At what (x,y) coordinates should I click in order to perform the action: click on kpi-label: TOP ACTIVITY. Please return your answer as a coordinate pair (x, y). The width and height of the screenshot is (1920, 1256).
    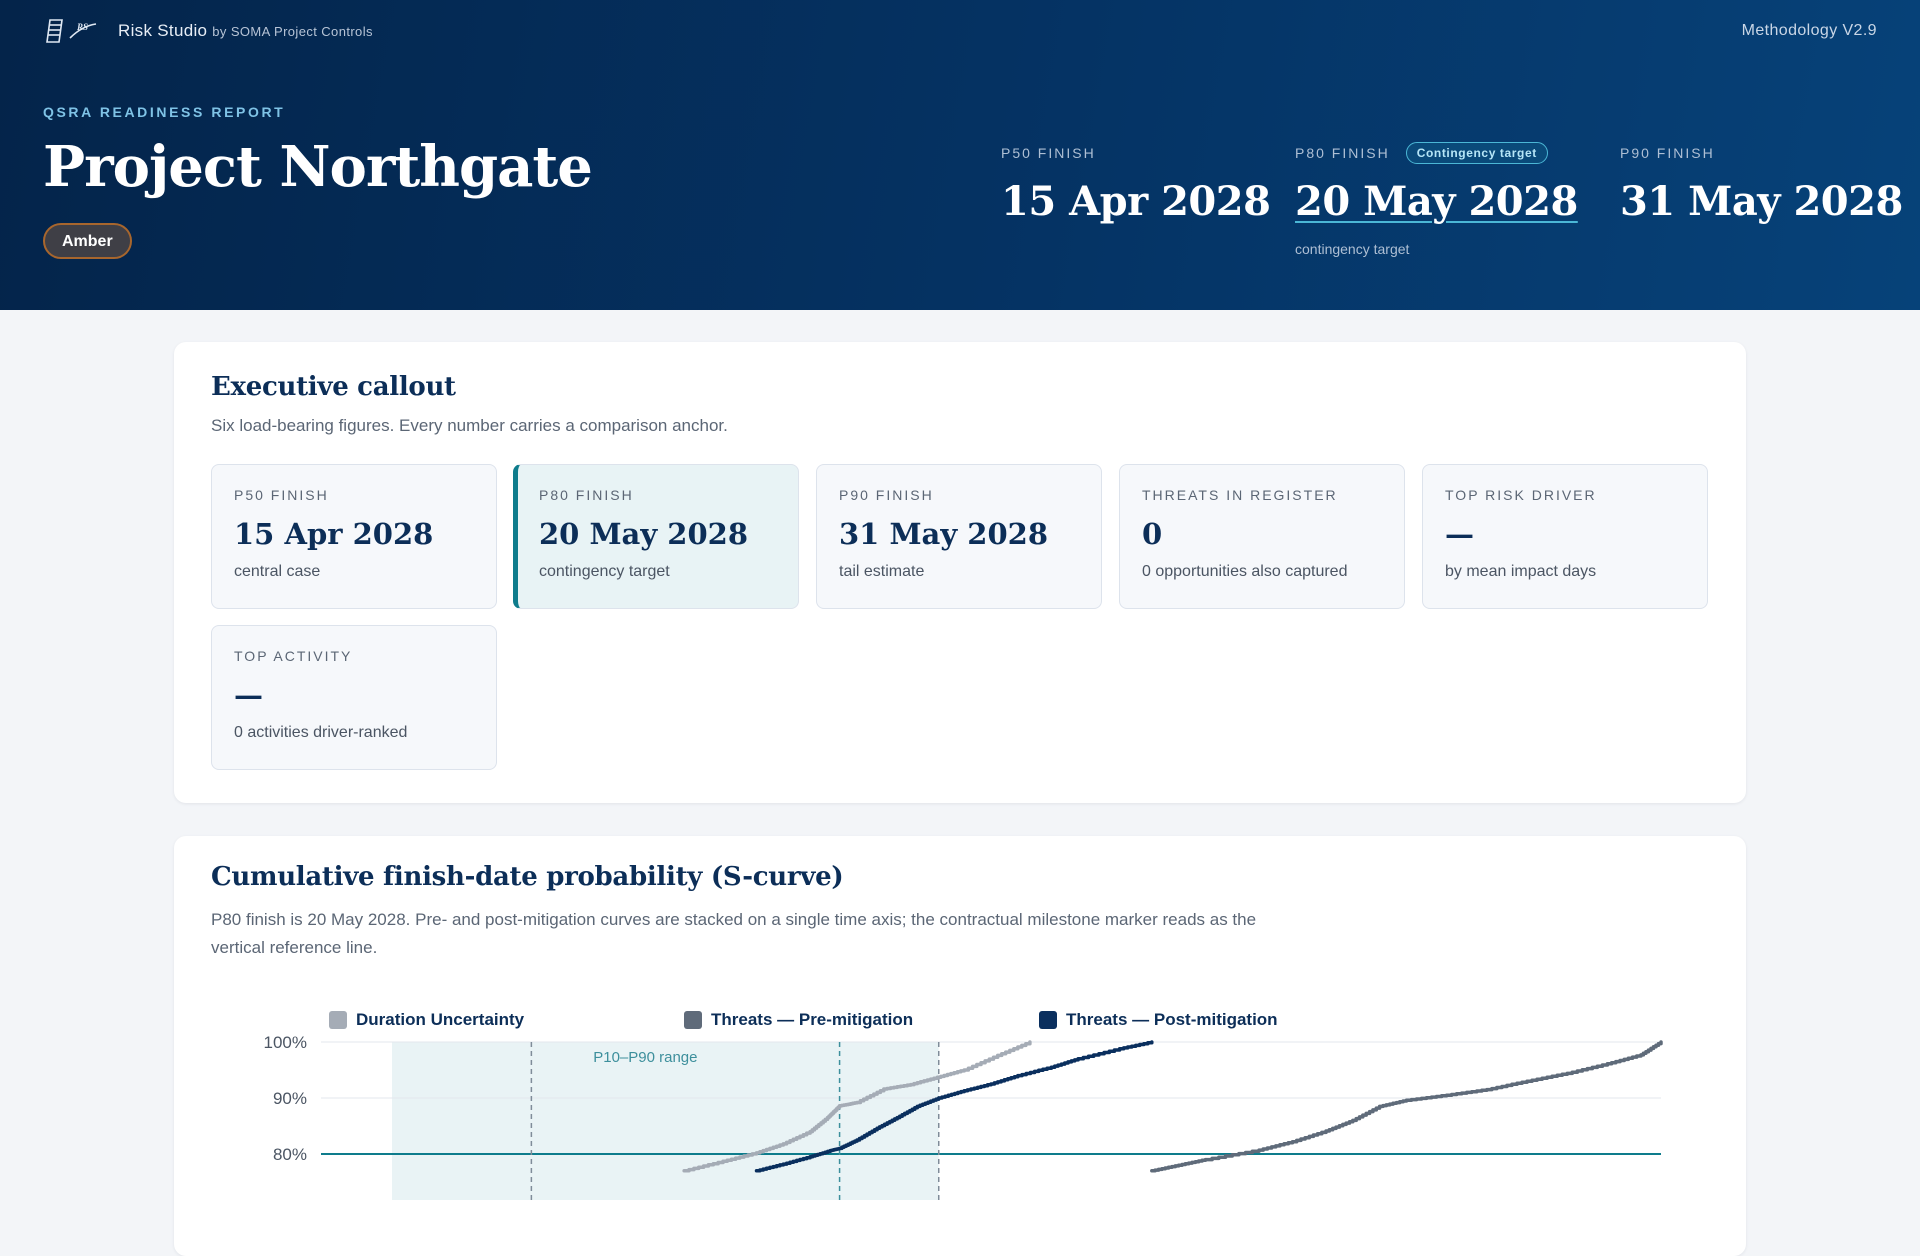
    Looking at the image, I should click on (293, 656).